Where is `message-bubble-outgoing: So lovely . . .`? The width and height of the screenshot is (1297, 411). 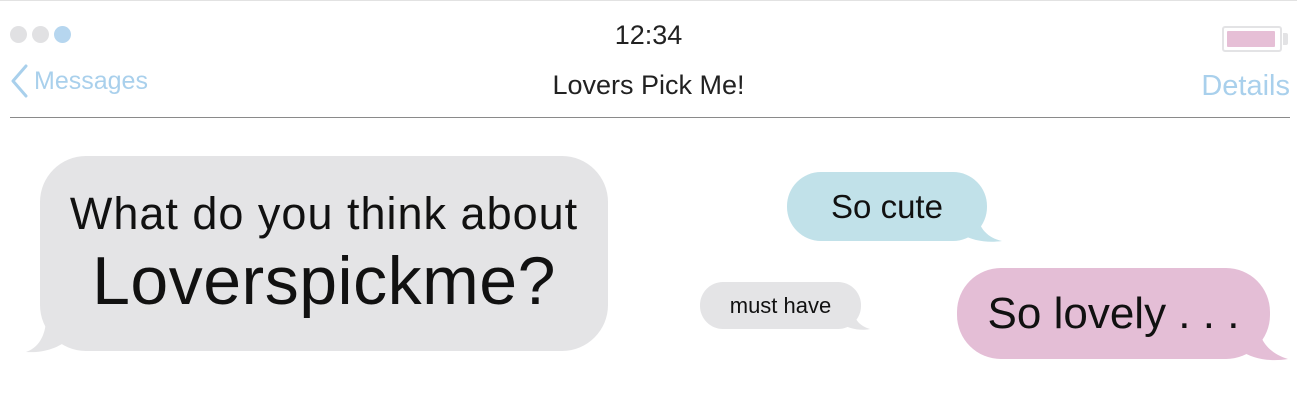
message-bubble-outgoing: So lovely . . . is located at coordinates (1113, 313).